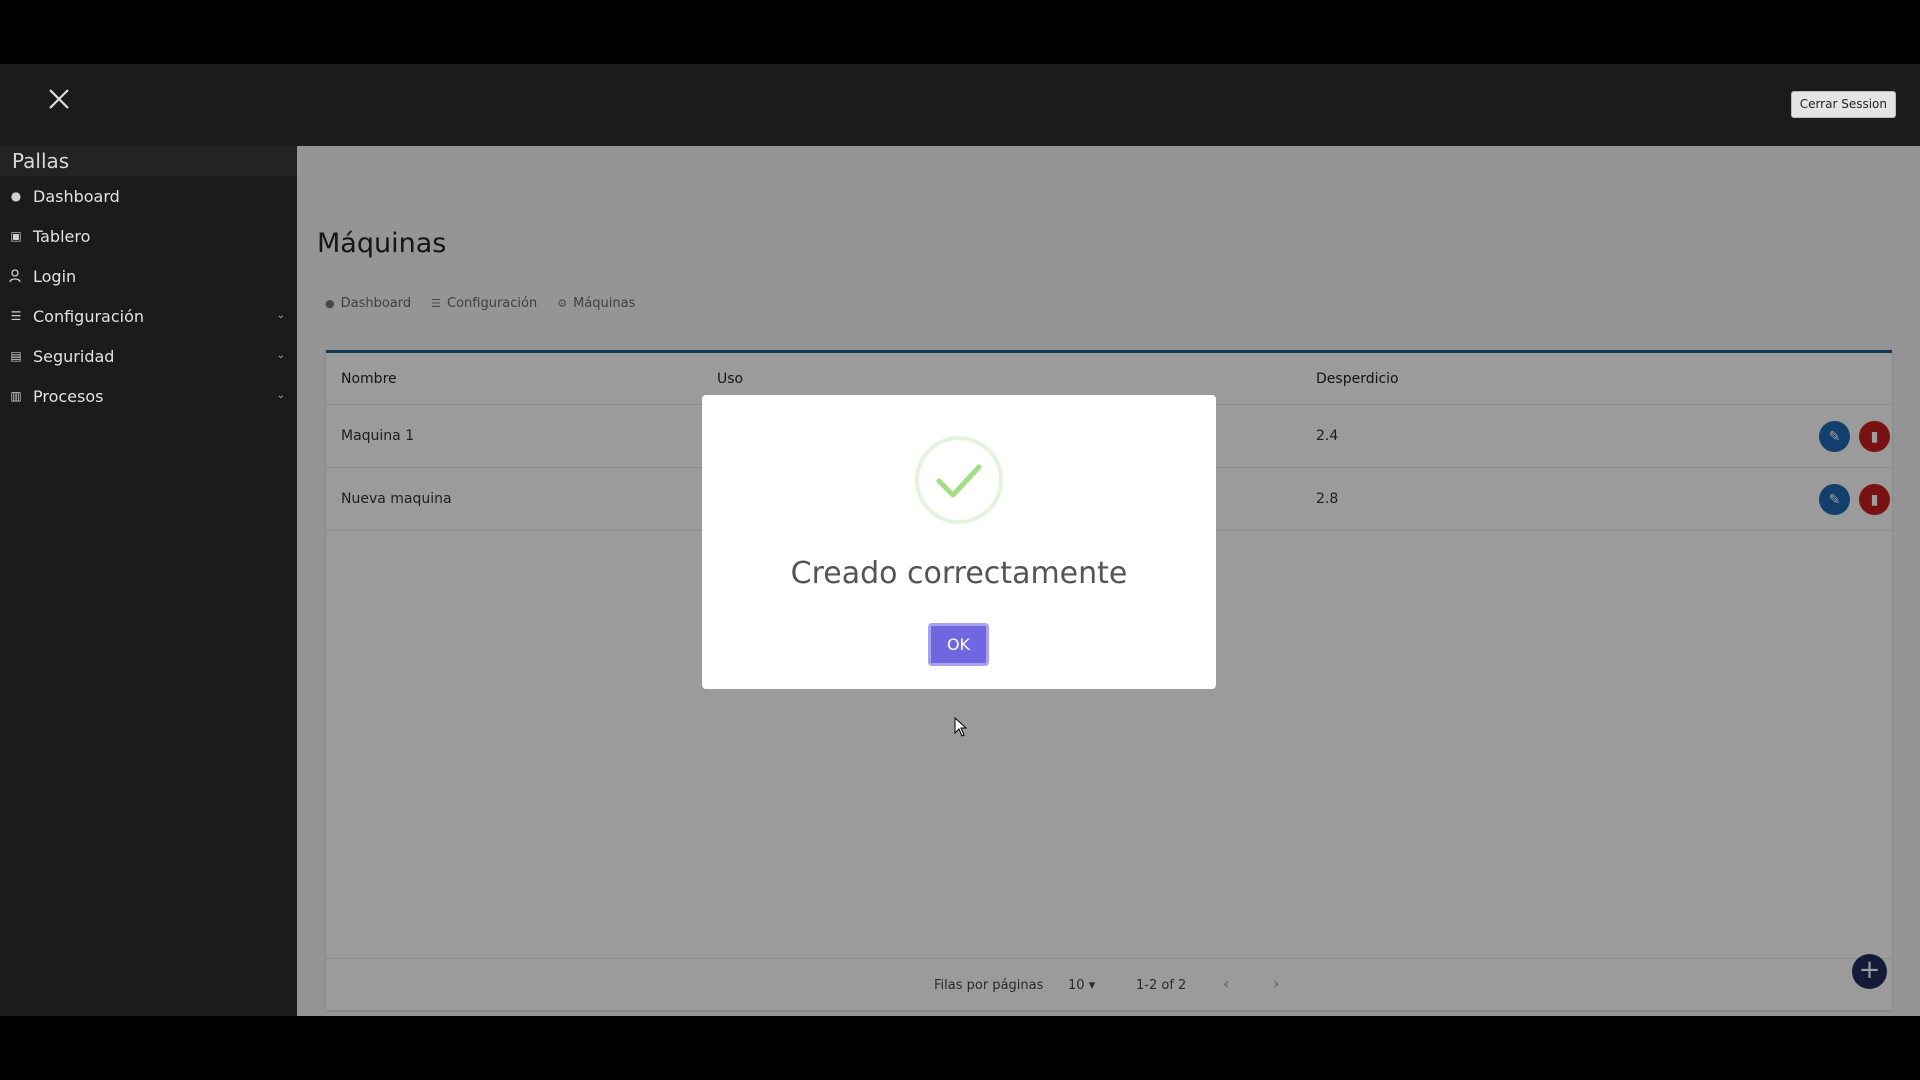 The image size is (1920, 1080). Describe the element at coordinates (959, 480) in the screenshot. I see `success-check-icon` at that location.